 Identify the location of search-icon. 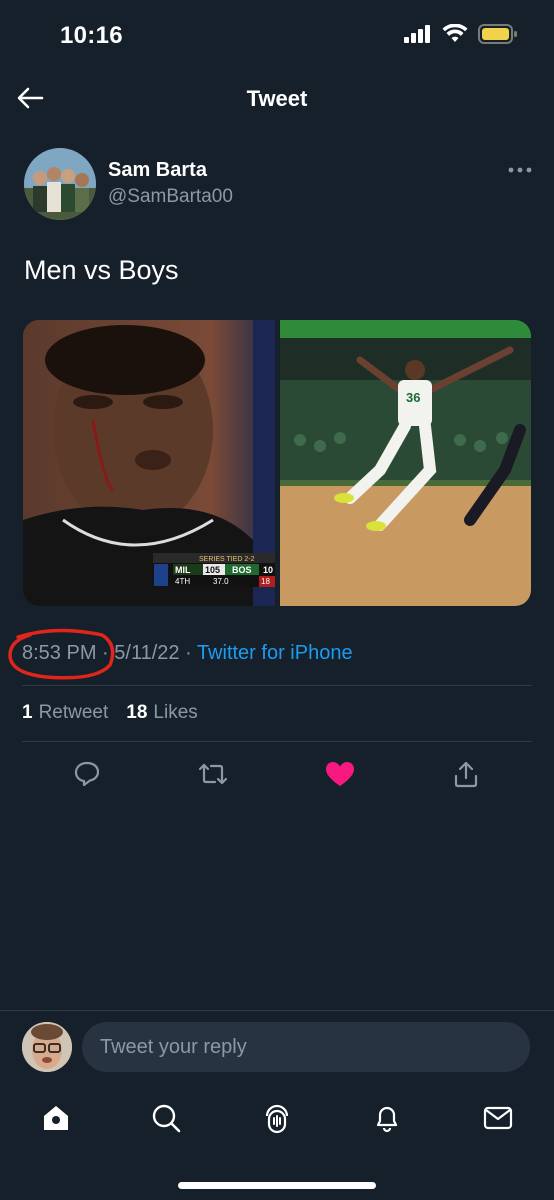
(166, 1118).